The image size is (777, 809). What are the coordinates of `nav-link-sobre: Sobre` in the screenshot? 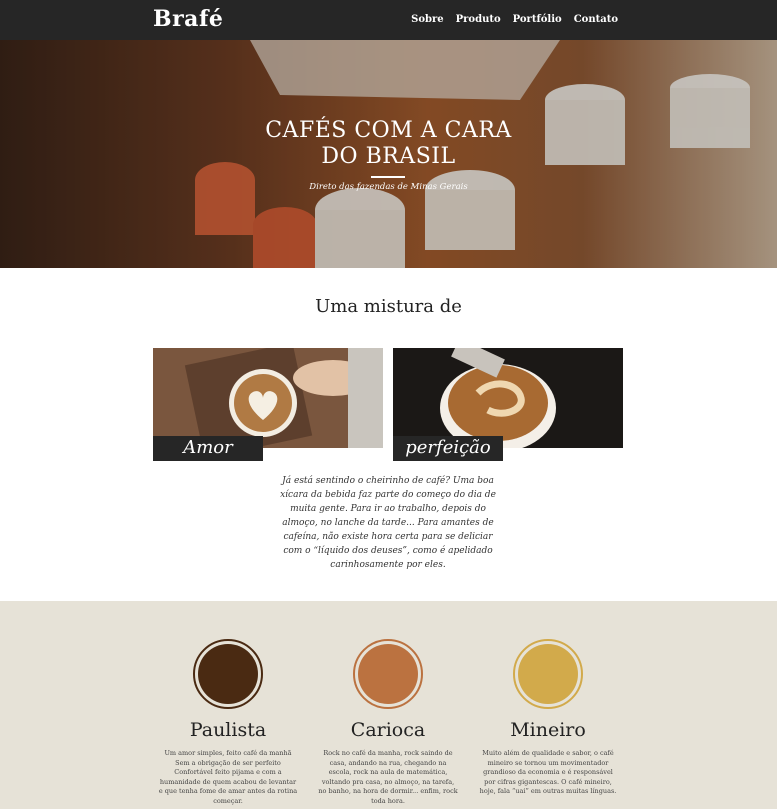 It's located at (427, 19).